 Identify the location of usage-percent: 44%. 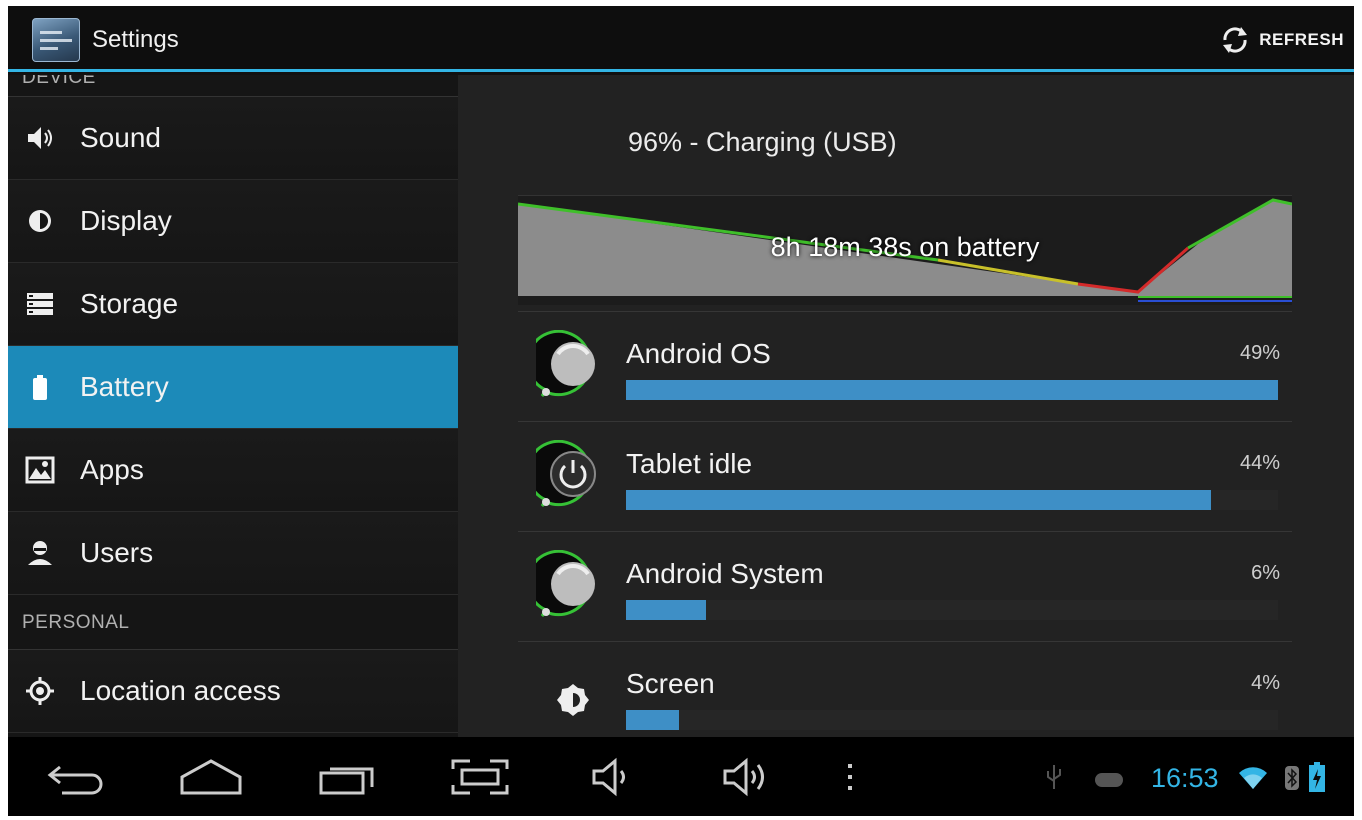
(1259, 463).